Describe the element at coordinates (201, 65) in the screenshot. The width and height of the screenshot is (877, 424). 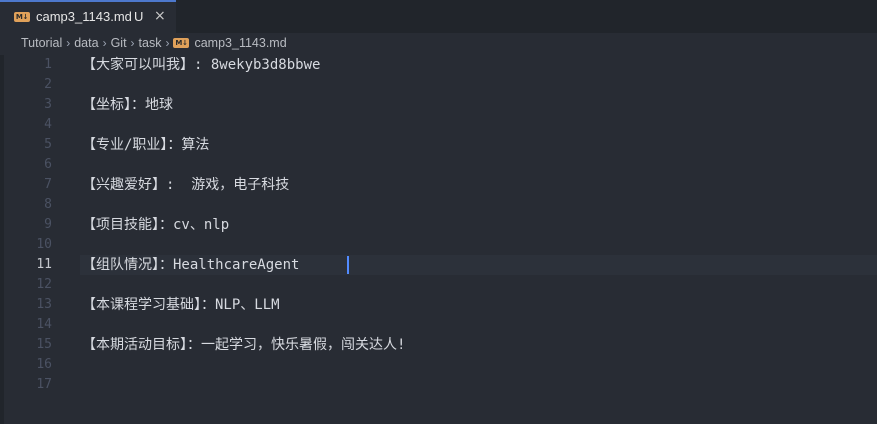
I see `code-line: 【大家可以叫我】: 8wekyb3d8bbwe` at that location.